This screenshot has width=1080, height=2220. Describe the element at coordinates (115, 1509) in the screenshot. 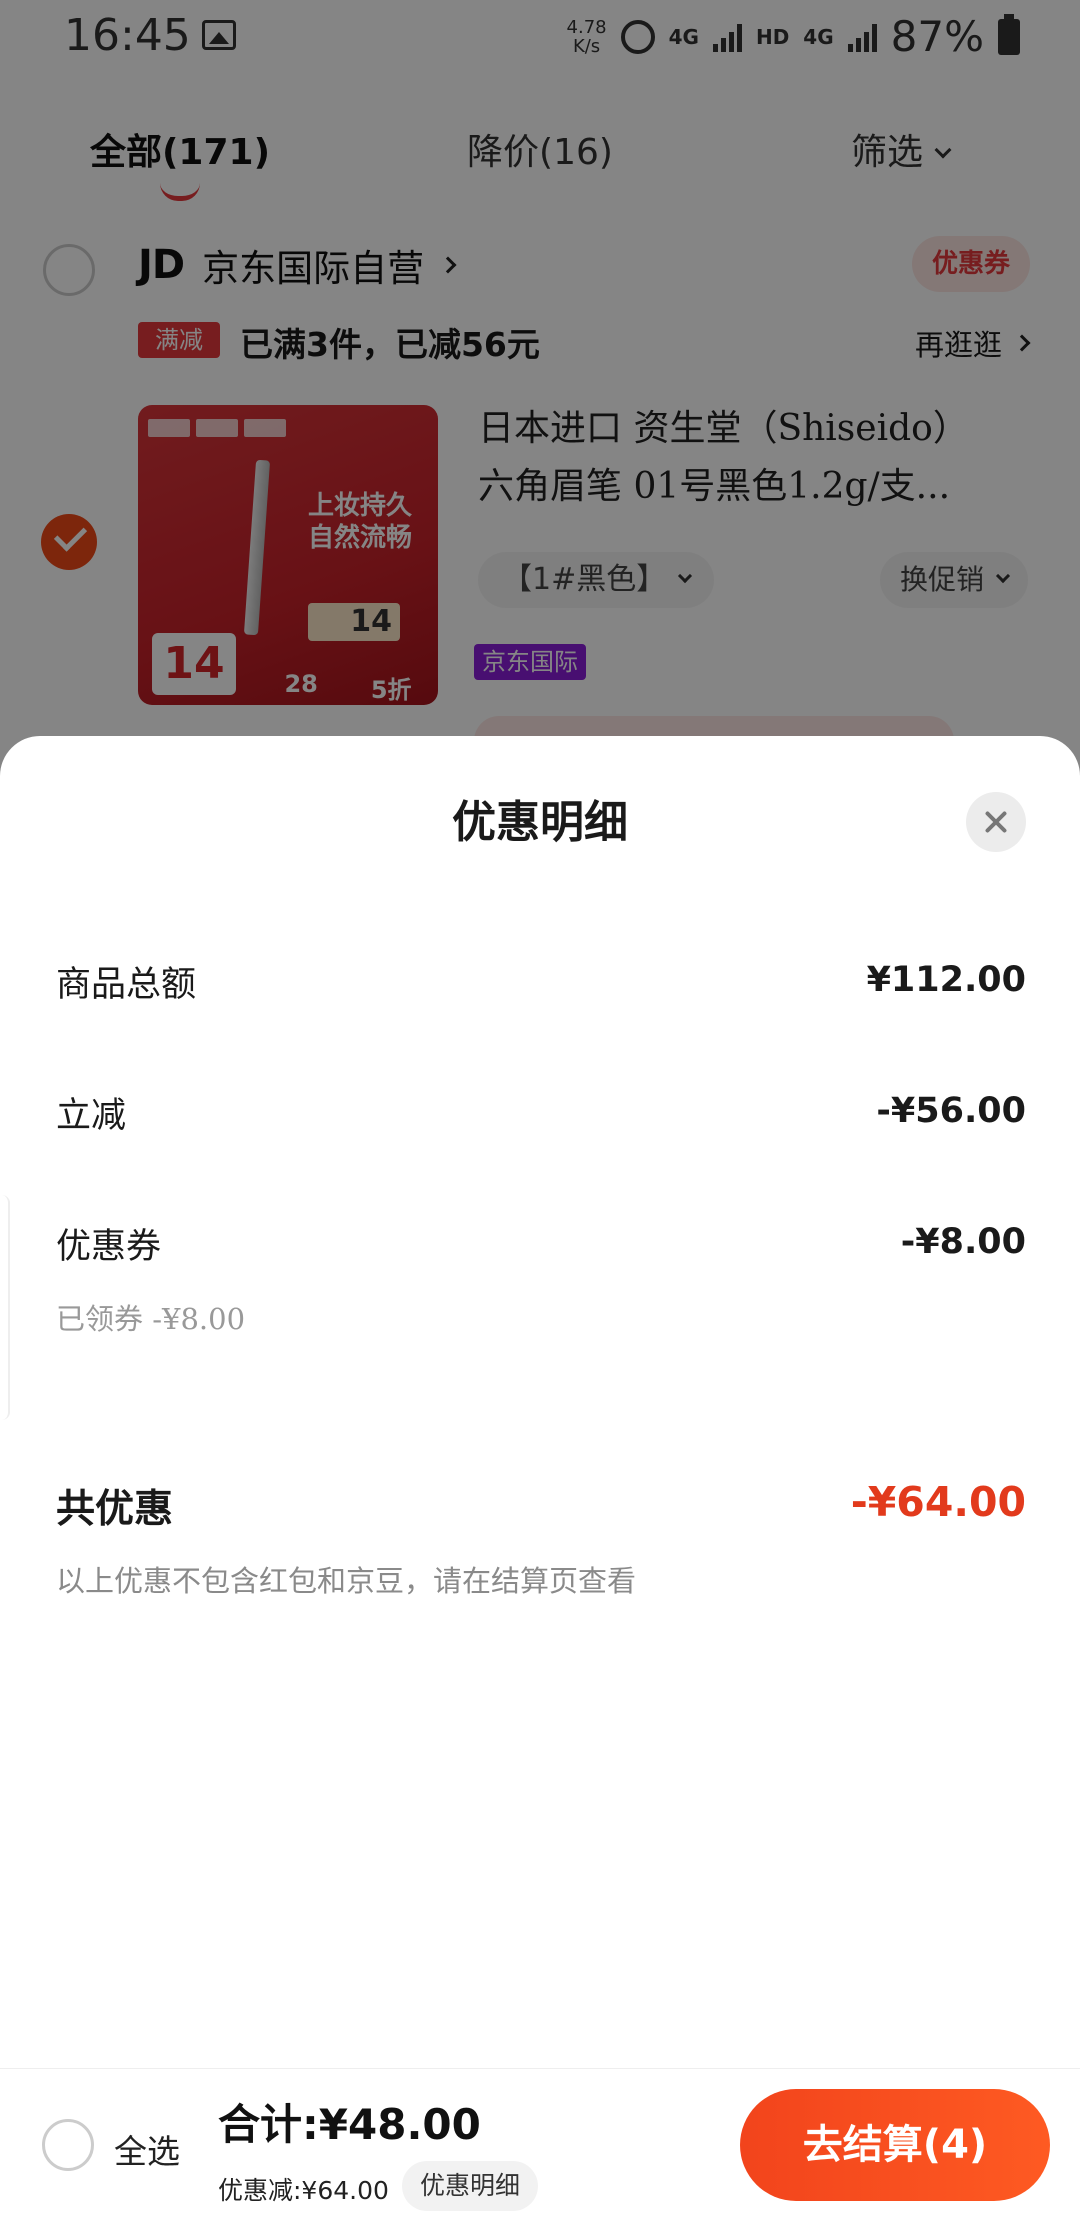

I see `total-discount-label: 共优惠` at that location.